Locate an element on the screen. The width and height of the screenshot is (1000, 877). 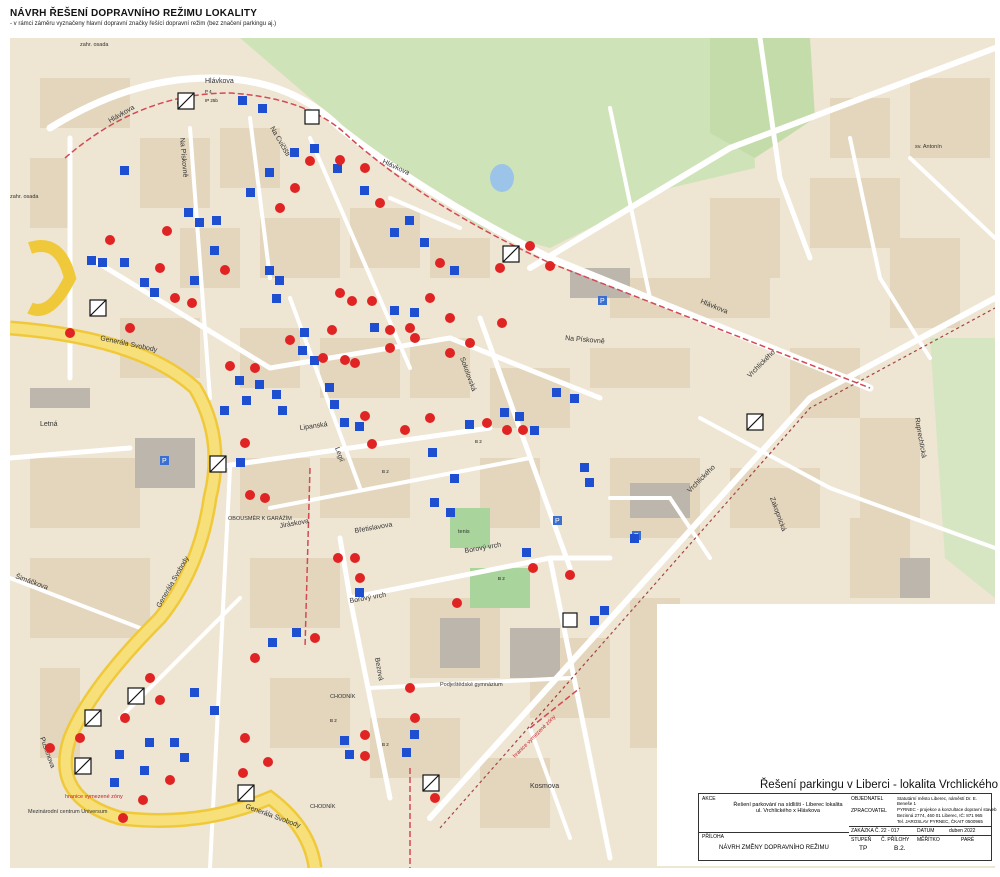
stupen-value: TP is located at coordinates (863, 848).